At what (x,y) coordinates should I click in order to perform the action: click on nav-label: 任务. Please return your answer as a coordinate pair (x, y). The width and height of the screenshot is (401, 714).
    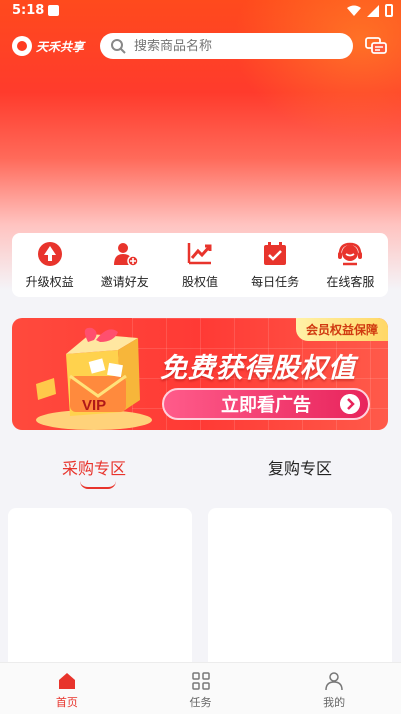
    Looking at the image, I should click on (200, 702).